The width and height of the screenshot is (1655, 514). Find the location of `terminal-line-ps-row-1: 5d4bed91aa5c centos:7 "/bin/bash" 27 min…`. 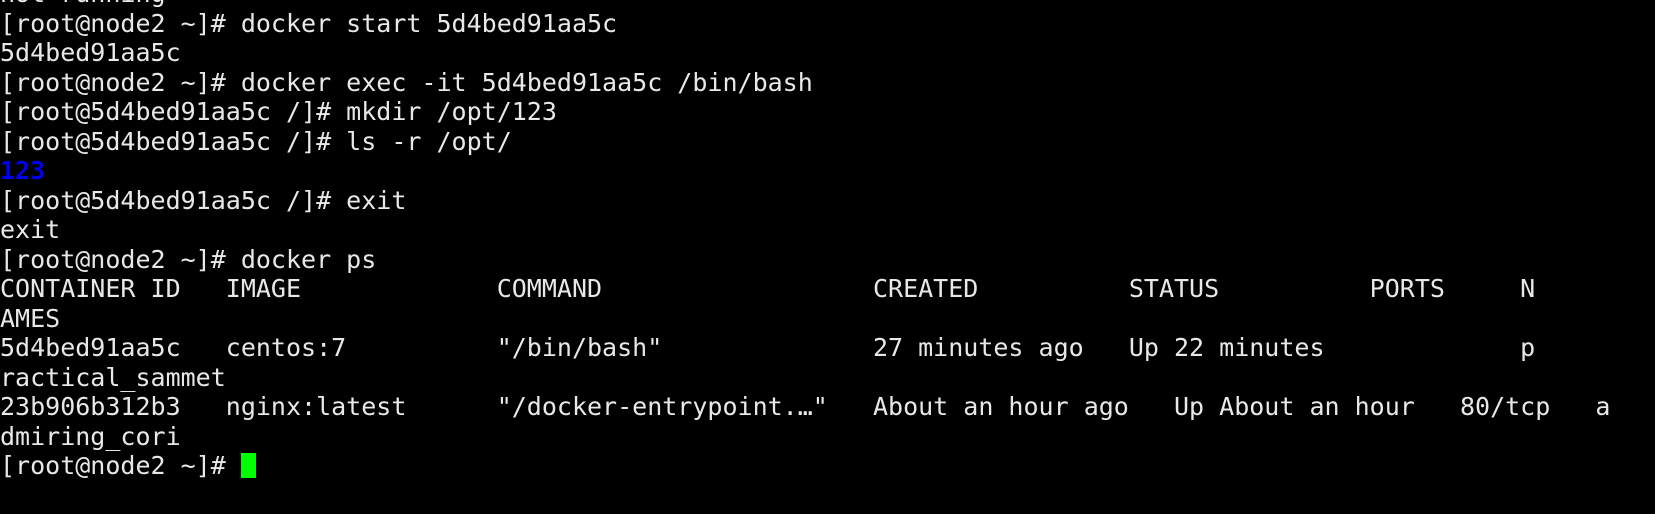

terminal-line-ps-row-1: 5d4bed91aa5c centos:7 "/bin/bash" 27 min… is located at coordinates (768, 347).